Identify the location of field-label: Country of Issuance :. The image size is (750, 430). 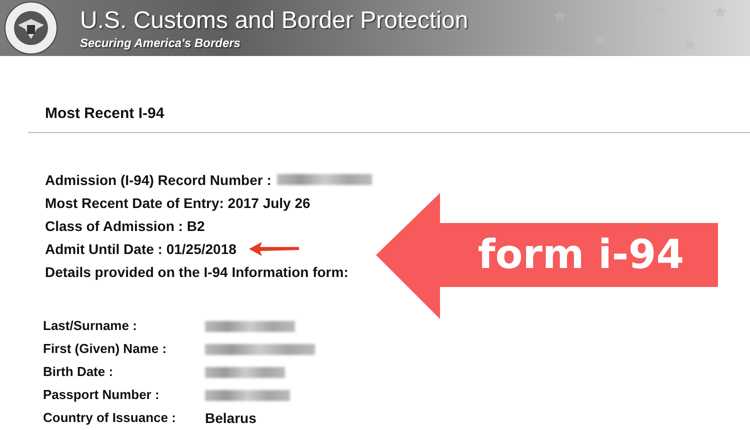
(110, 418).